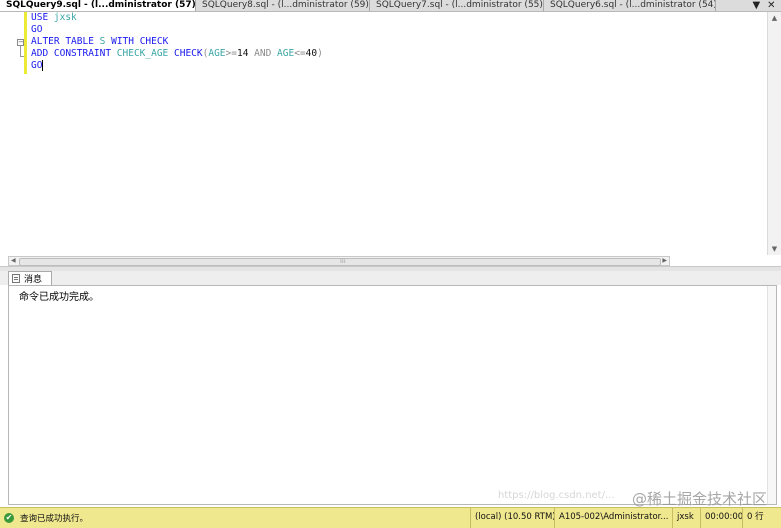  Describe the element at coordinates (16, 278) in the screenshot. I see `messages-icon` at that location.